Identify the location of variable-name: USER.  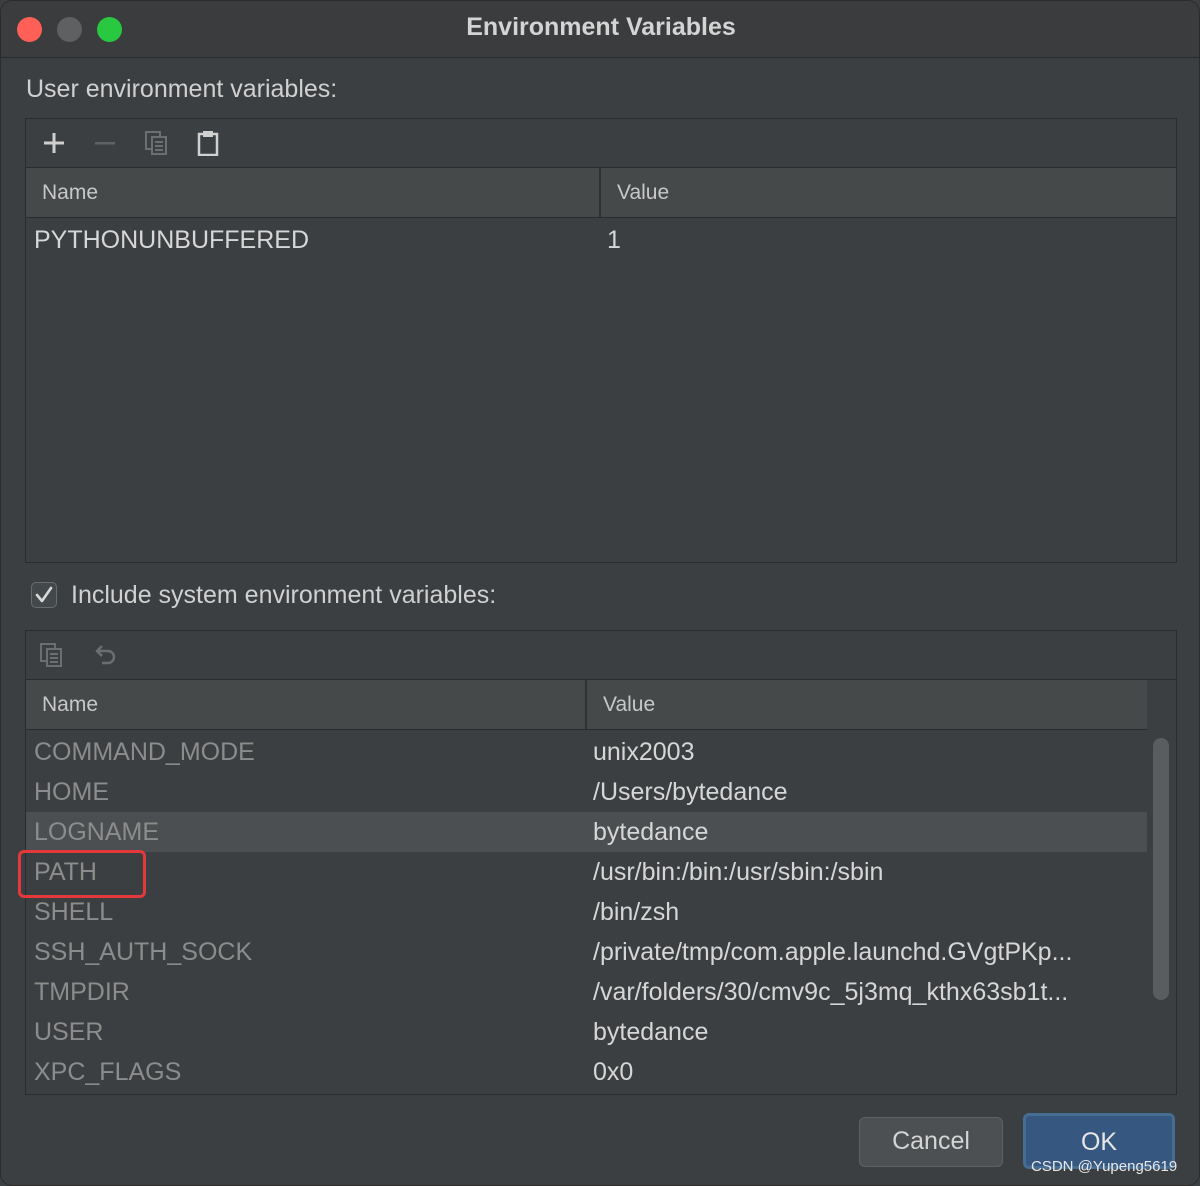
(69, 1032).